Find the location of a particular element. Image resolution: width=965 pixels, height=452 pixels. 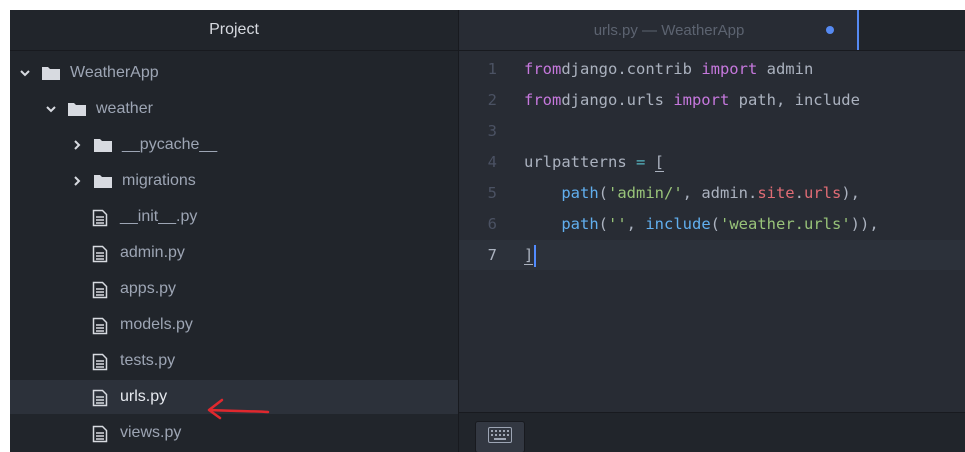

code-line: 6 path('', include('weather.urls')), is located at coordinates (712, 224).